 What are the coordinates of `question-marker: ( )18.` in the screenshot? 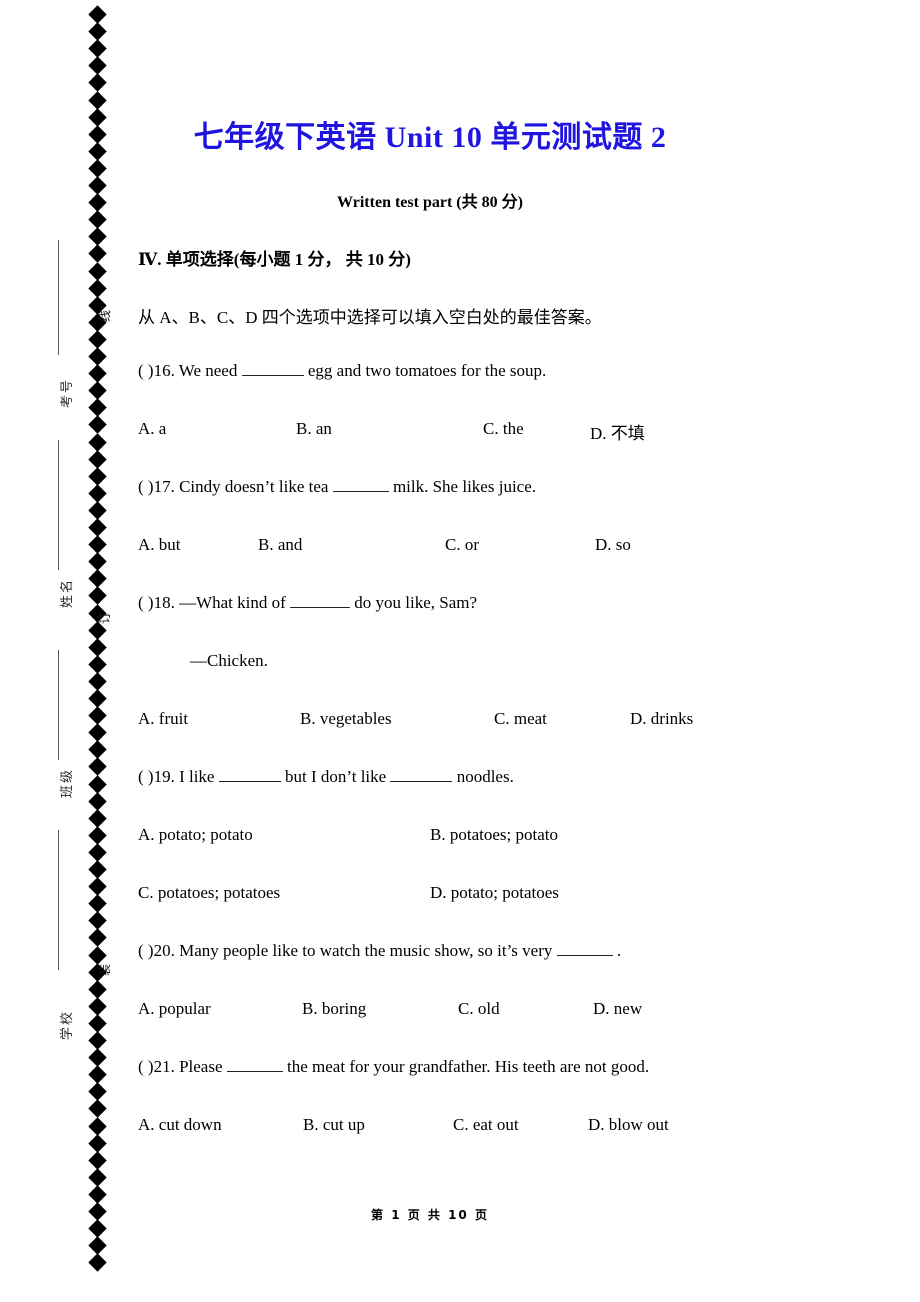 It's located at (156, 602).